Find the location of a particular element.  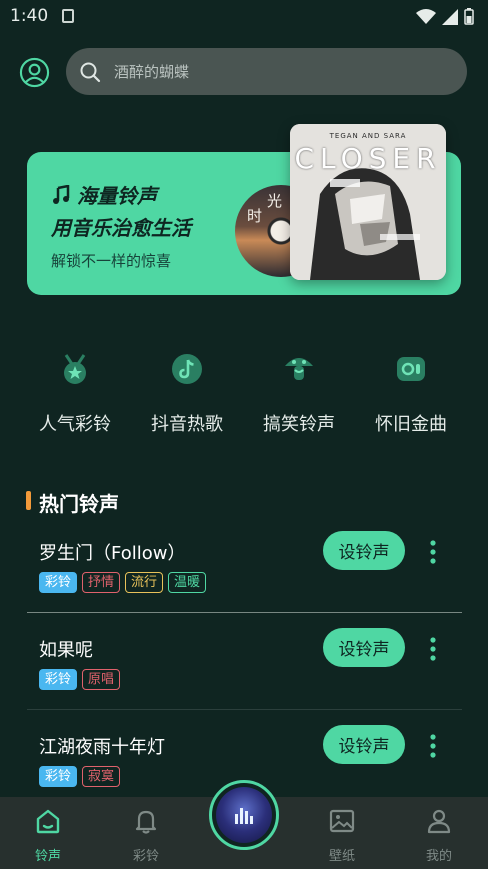

status-bar: 1:40 is located at coordinates (244, 16).